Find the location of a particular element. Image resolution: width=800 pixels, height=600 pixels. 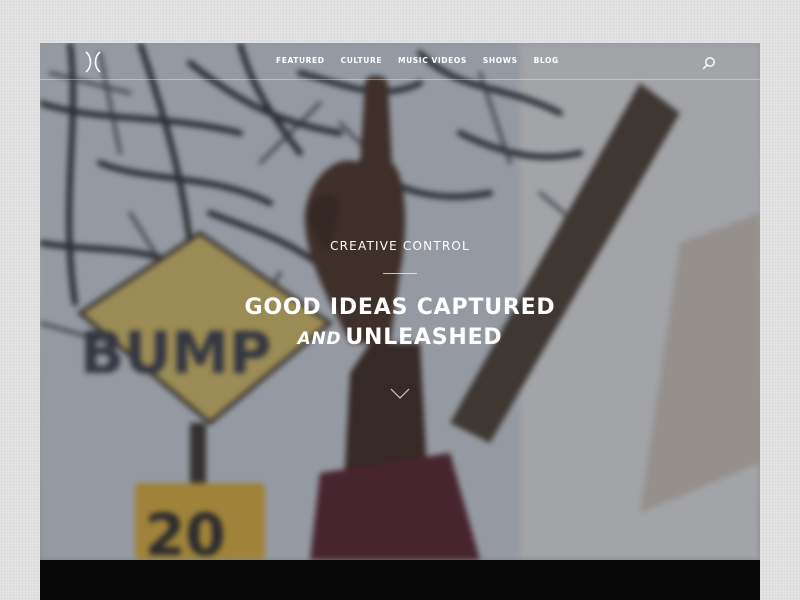

nav-links: FEATURED CULTURE MUSIC VIDEOS SHOWS BLOG is located at coordinates (425, 60).